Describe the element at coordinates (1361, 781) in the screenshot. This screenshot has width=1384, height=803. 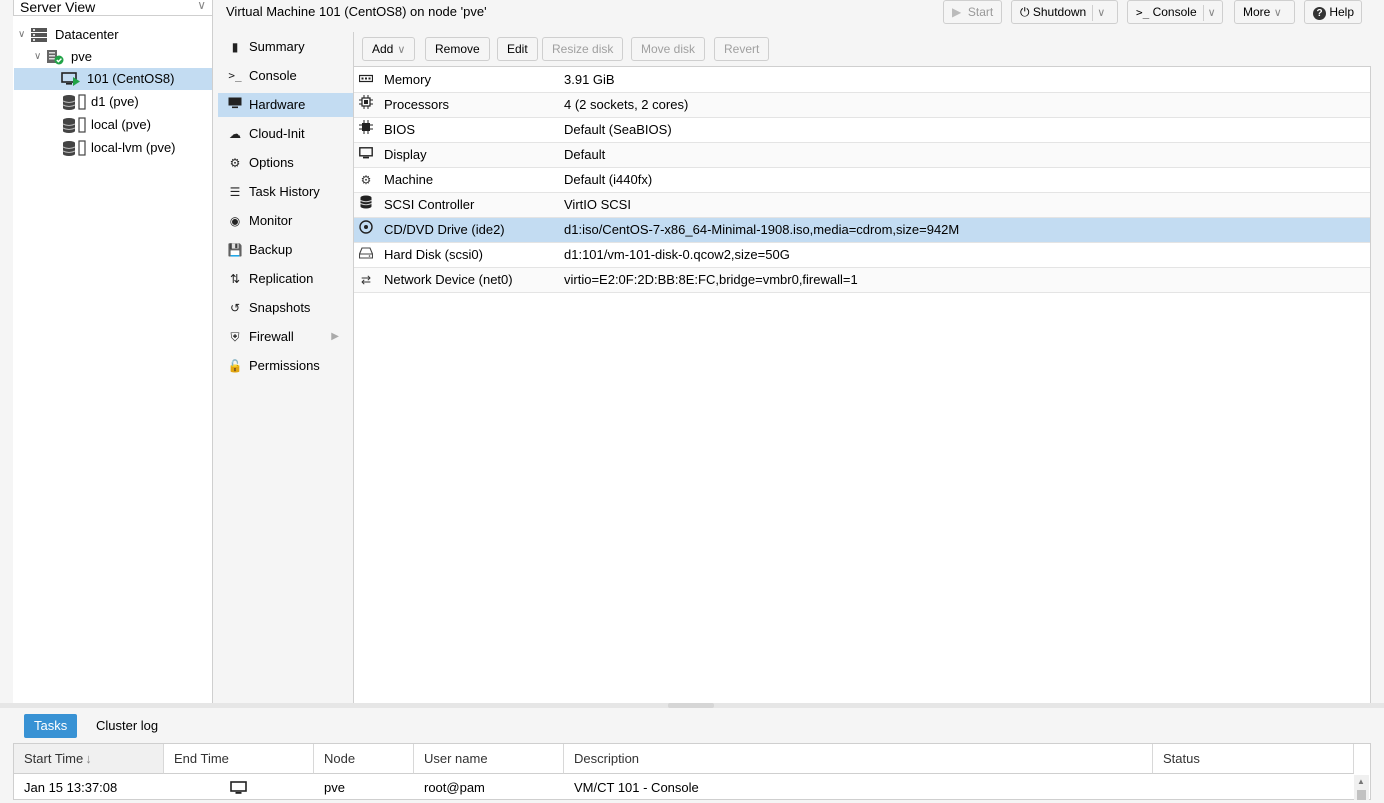
I see `scroll-up-icon: ▲` at that location.